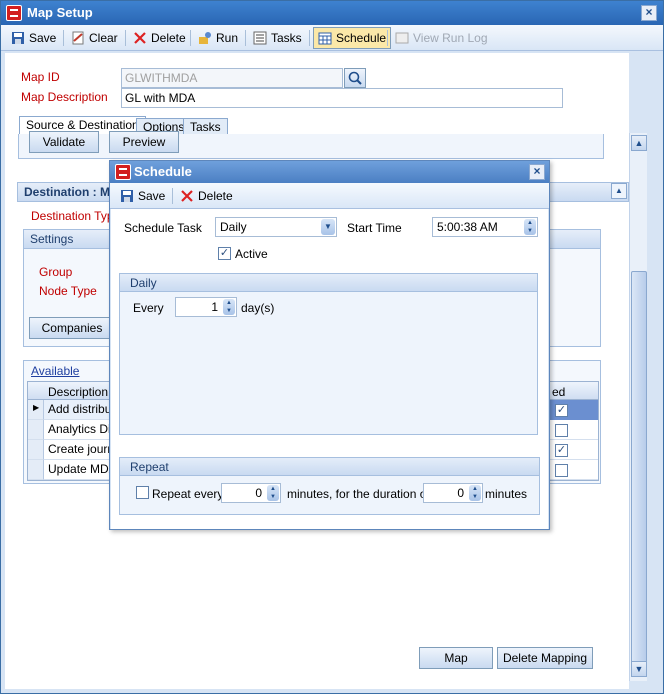 Image resolution: width=664 pixels, height=694 pixels. I want to click on delete-x-icon, so click(140, 38).